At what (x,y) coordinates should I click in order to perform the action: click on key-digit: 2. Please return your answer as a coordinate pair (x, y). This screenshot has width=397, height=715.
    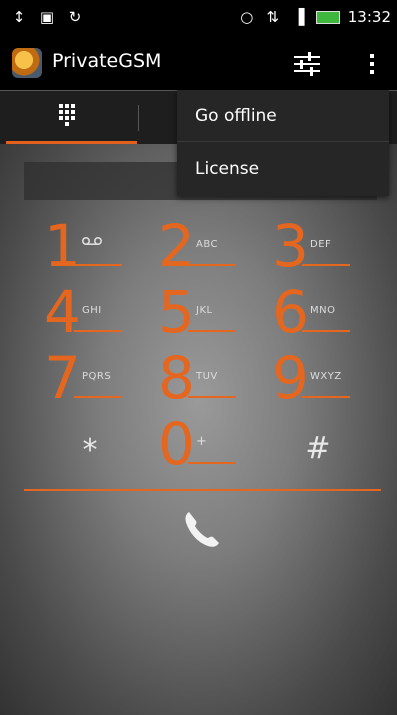
    Looking at the image, I should click on (176, 246).